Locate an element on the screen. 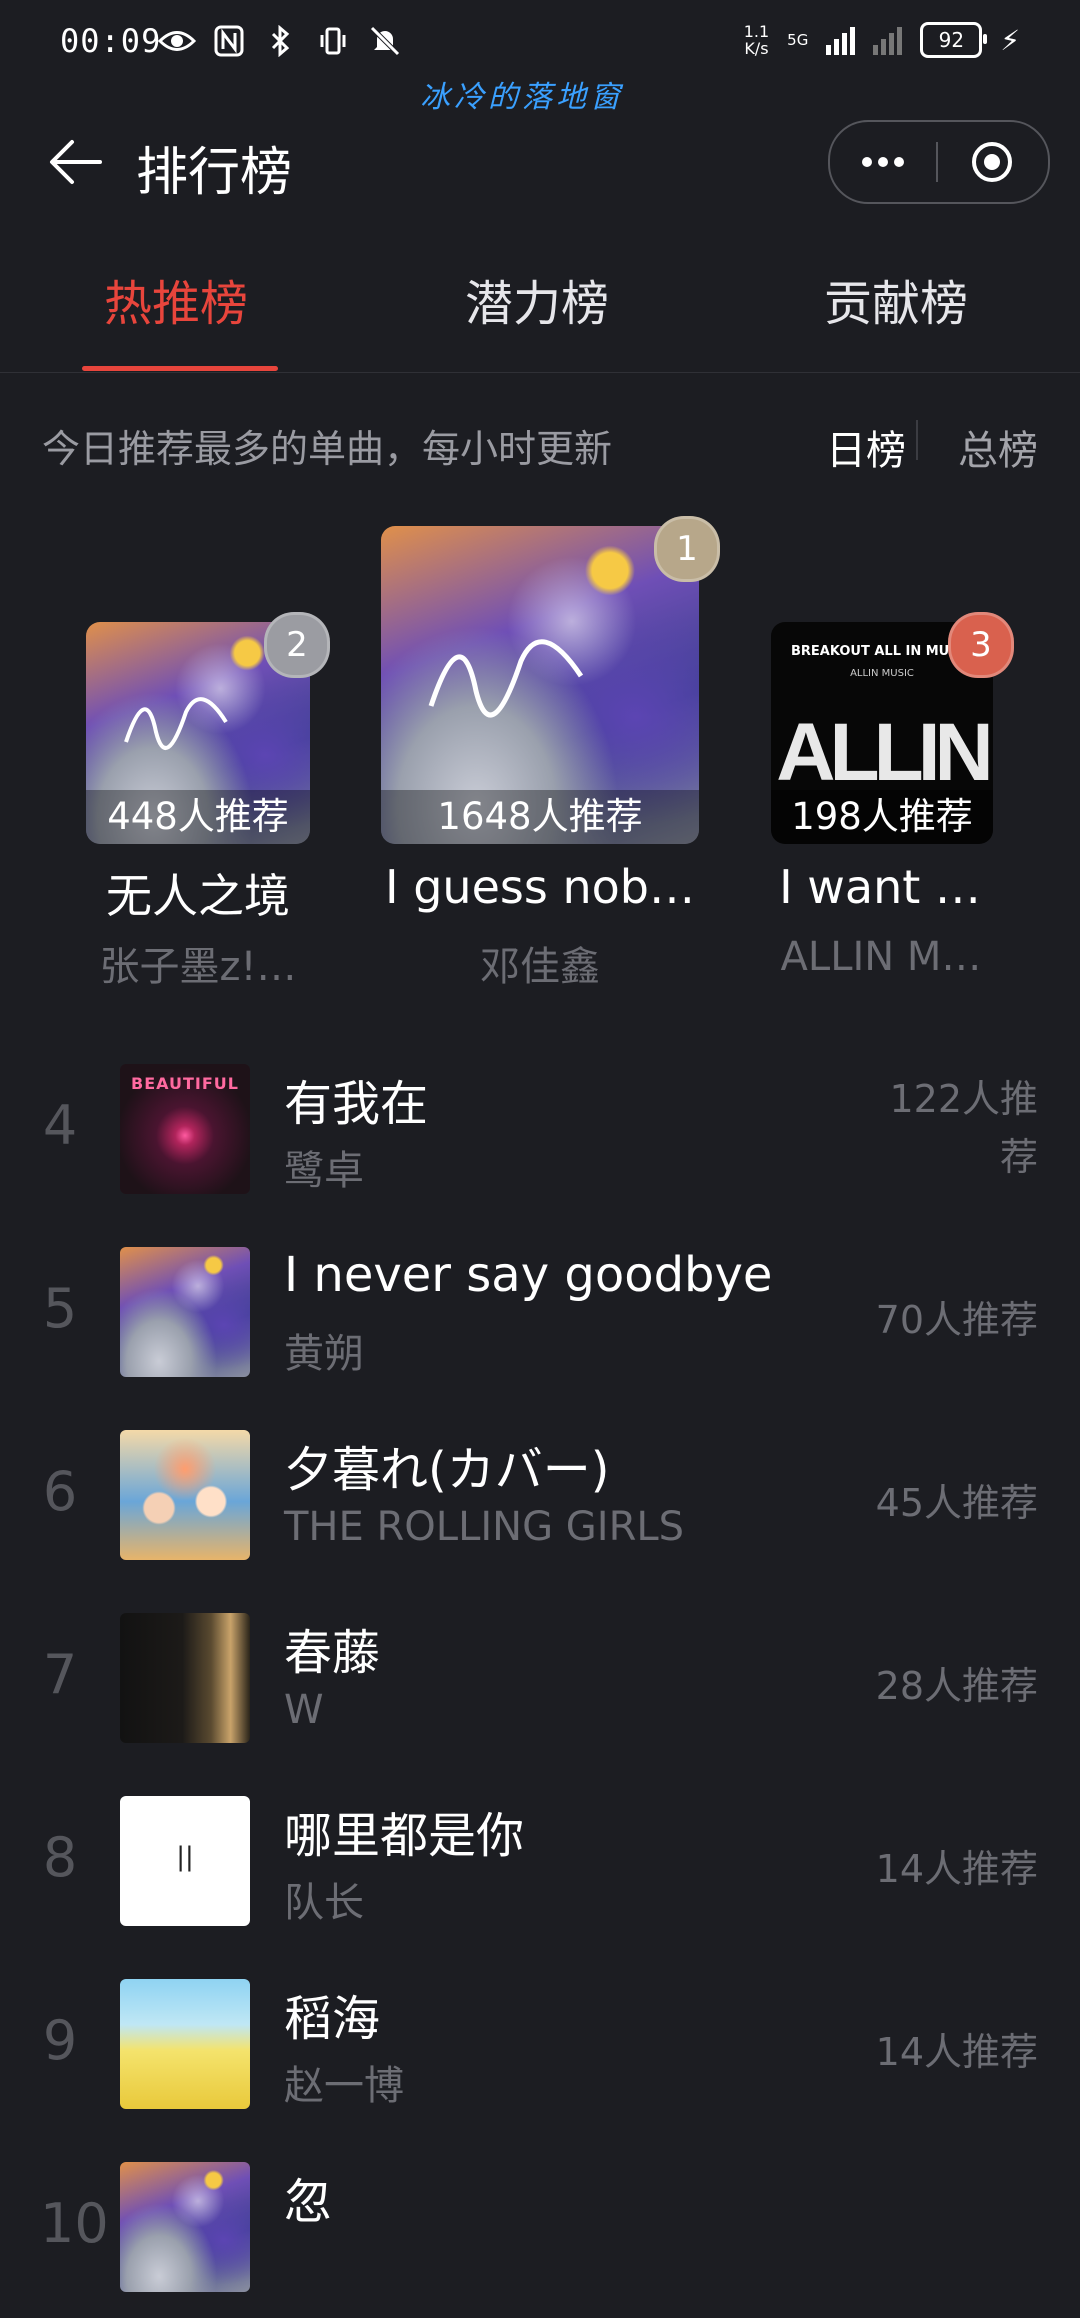  recommend-count: 122人推荐 is located at coordinates (963, 1128).